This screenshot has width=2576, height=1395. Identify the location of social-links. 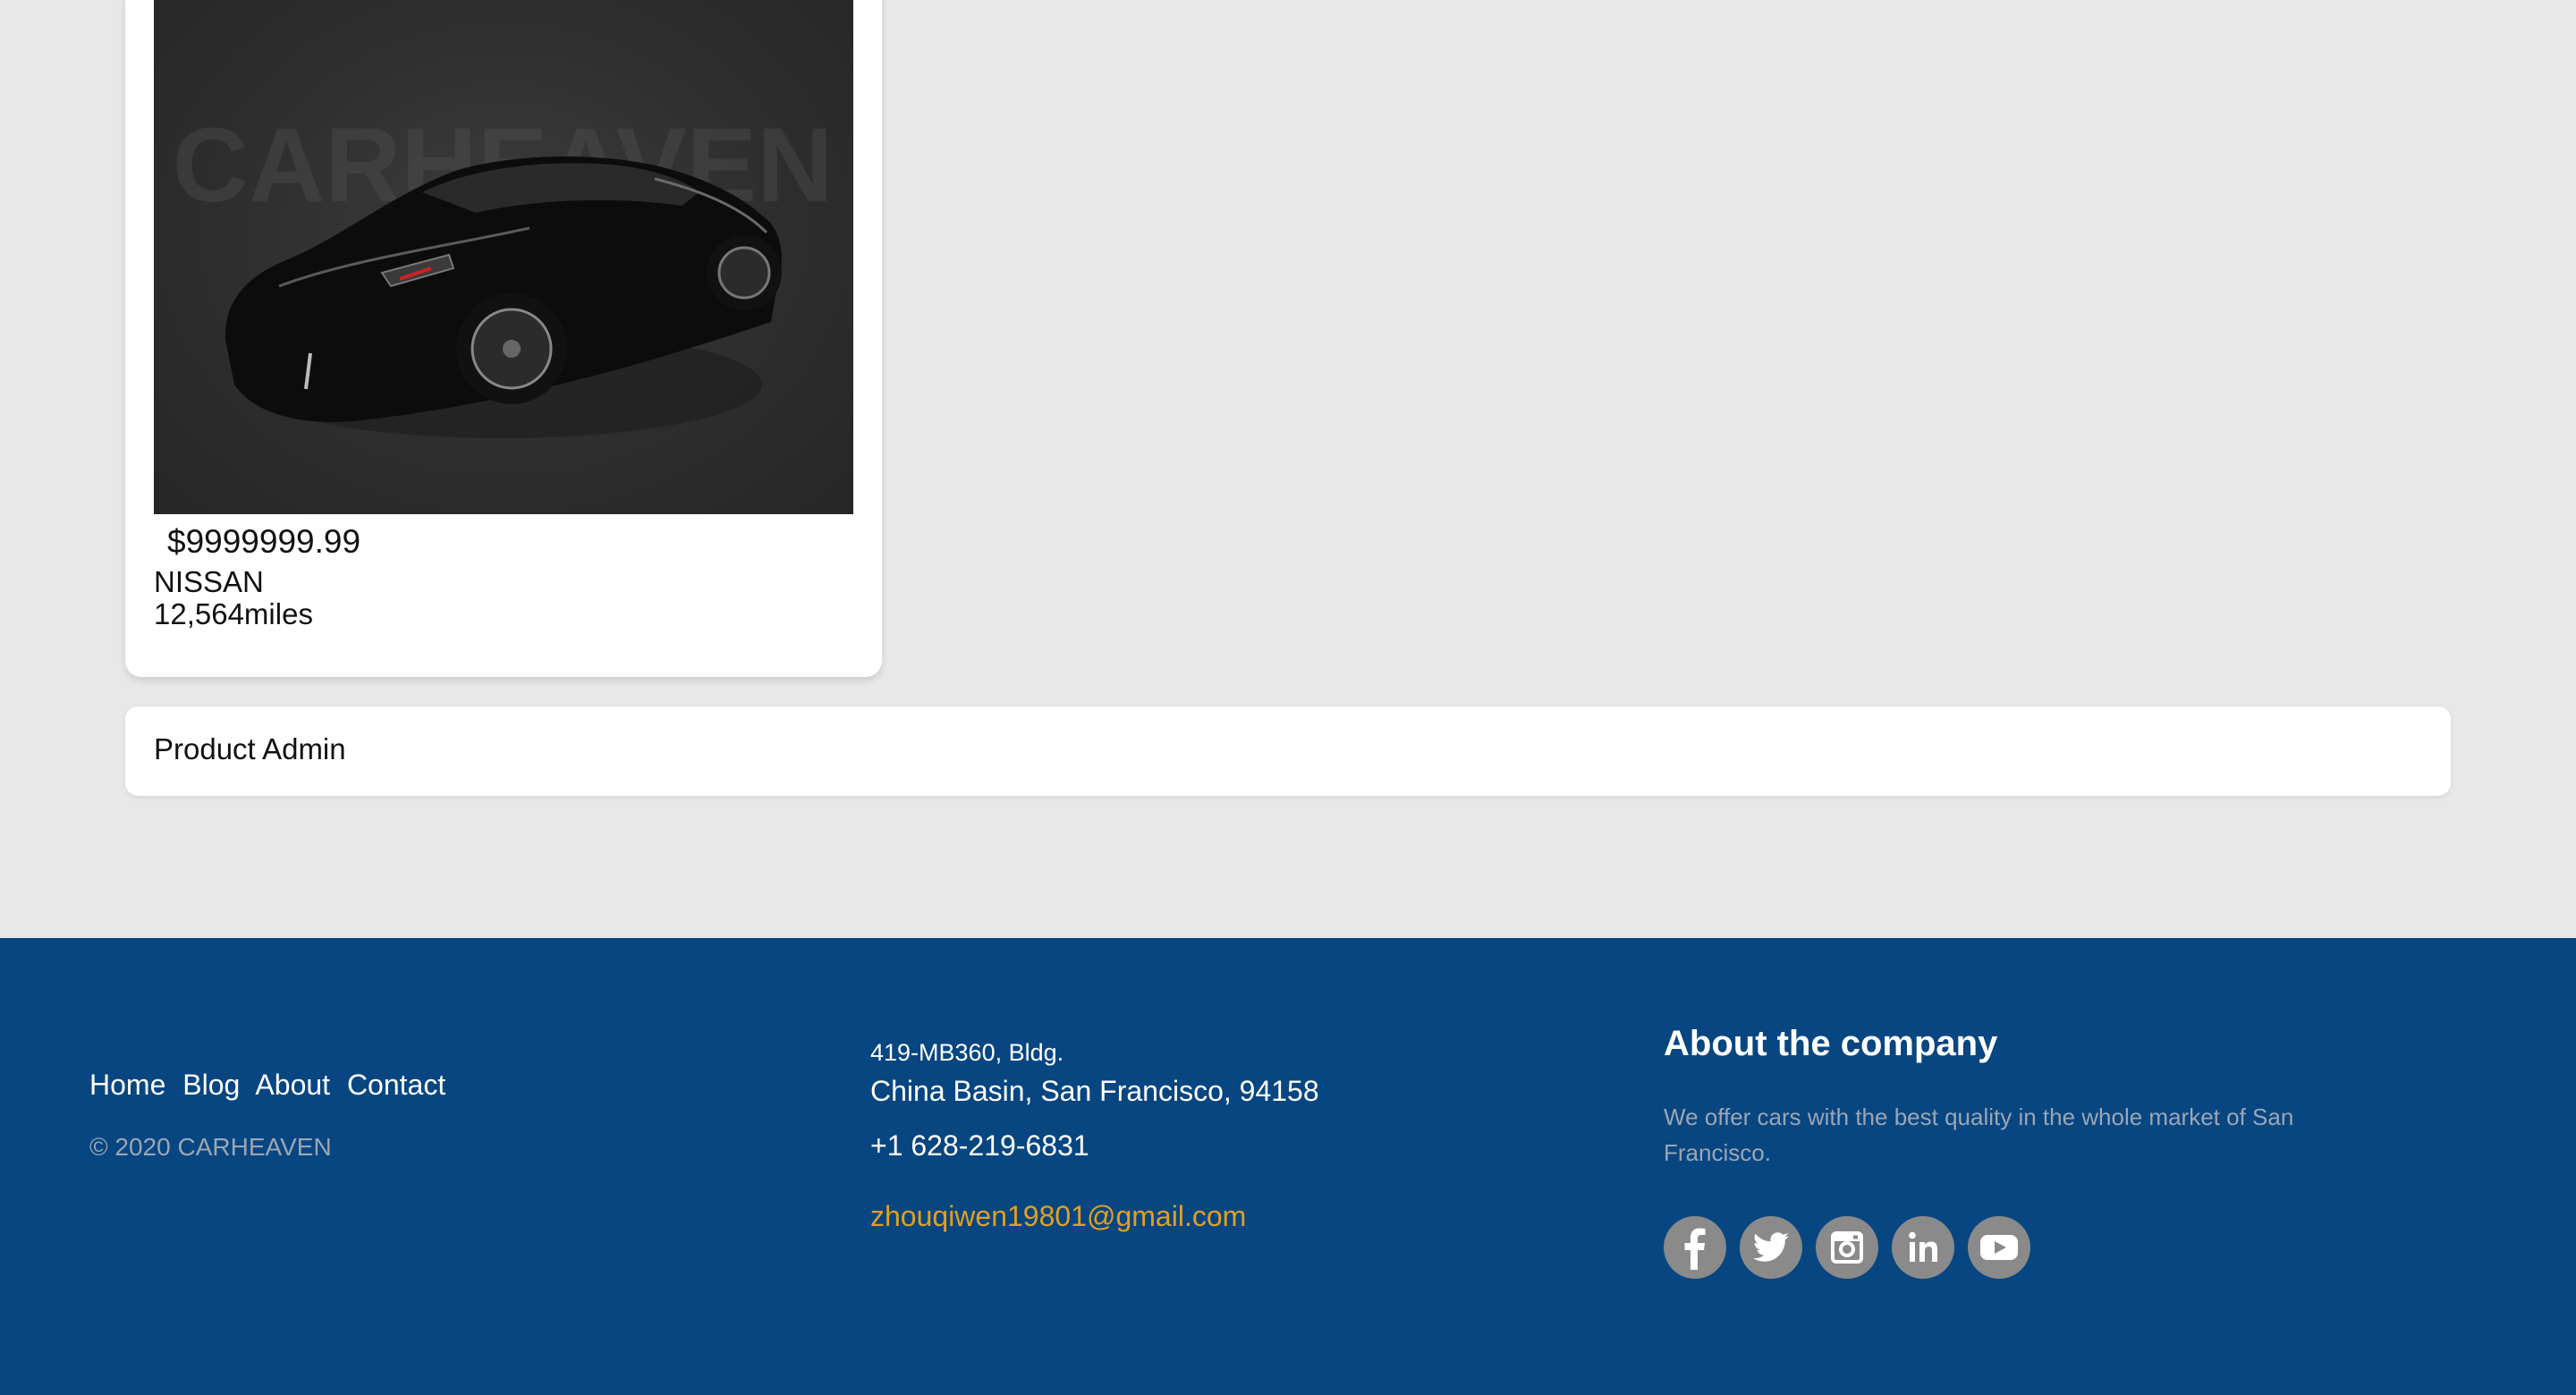
(1854, 1247).